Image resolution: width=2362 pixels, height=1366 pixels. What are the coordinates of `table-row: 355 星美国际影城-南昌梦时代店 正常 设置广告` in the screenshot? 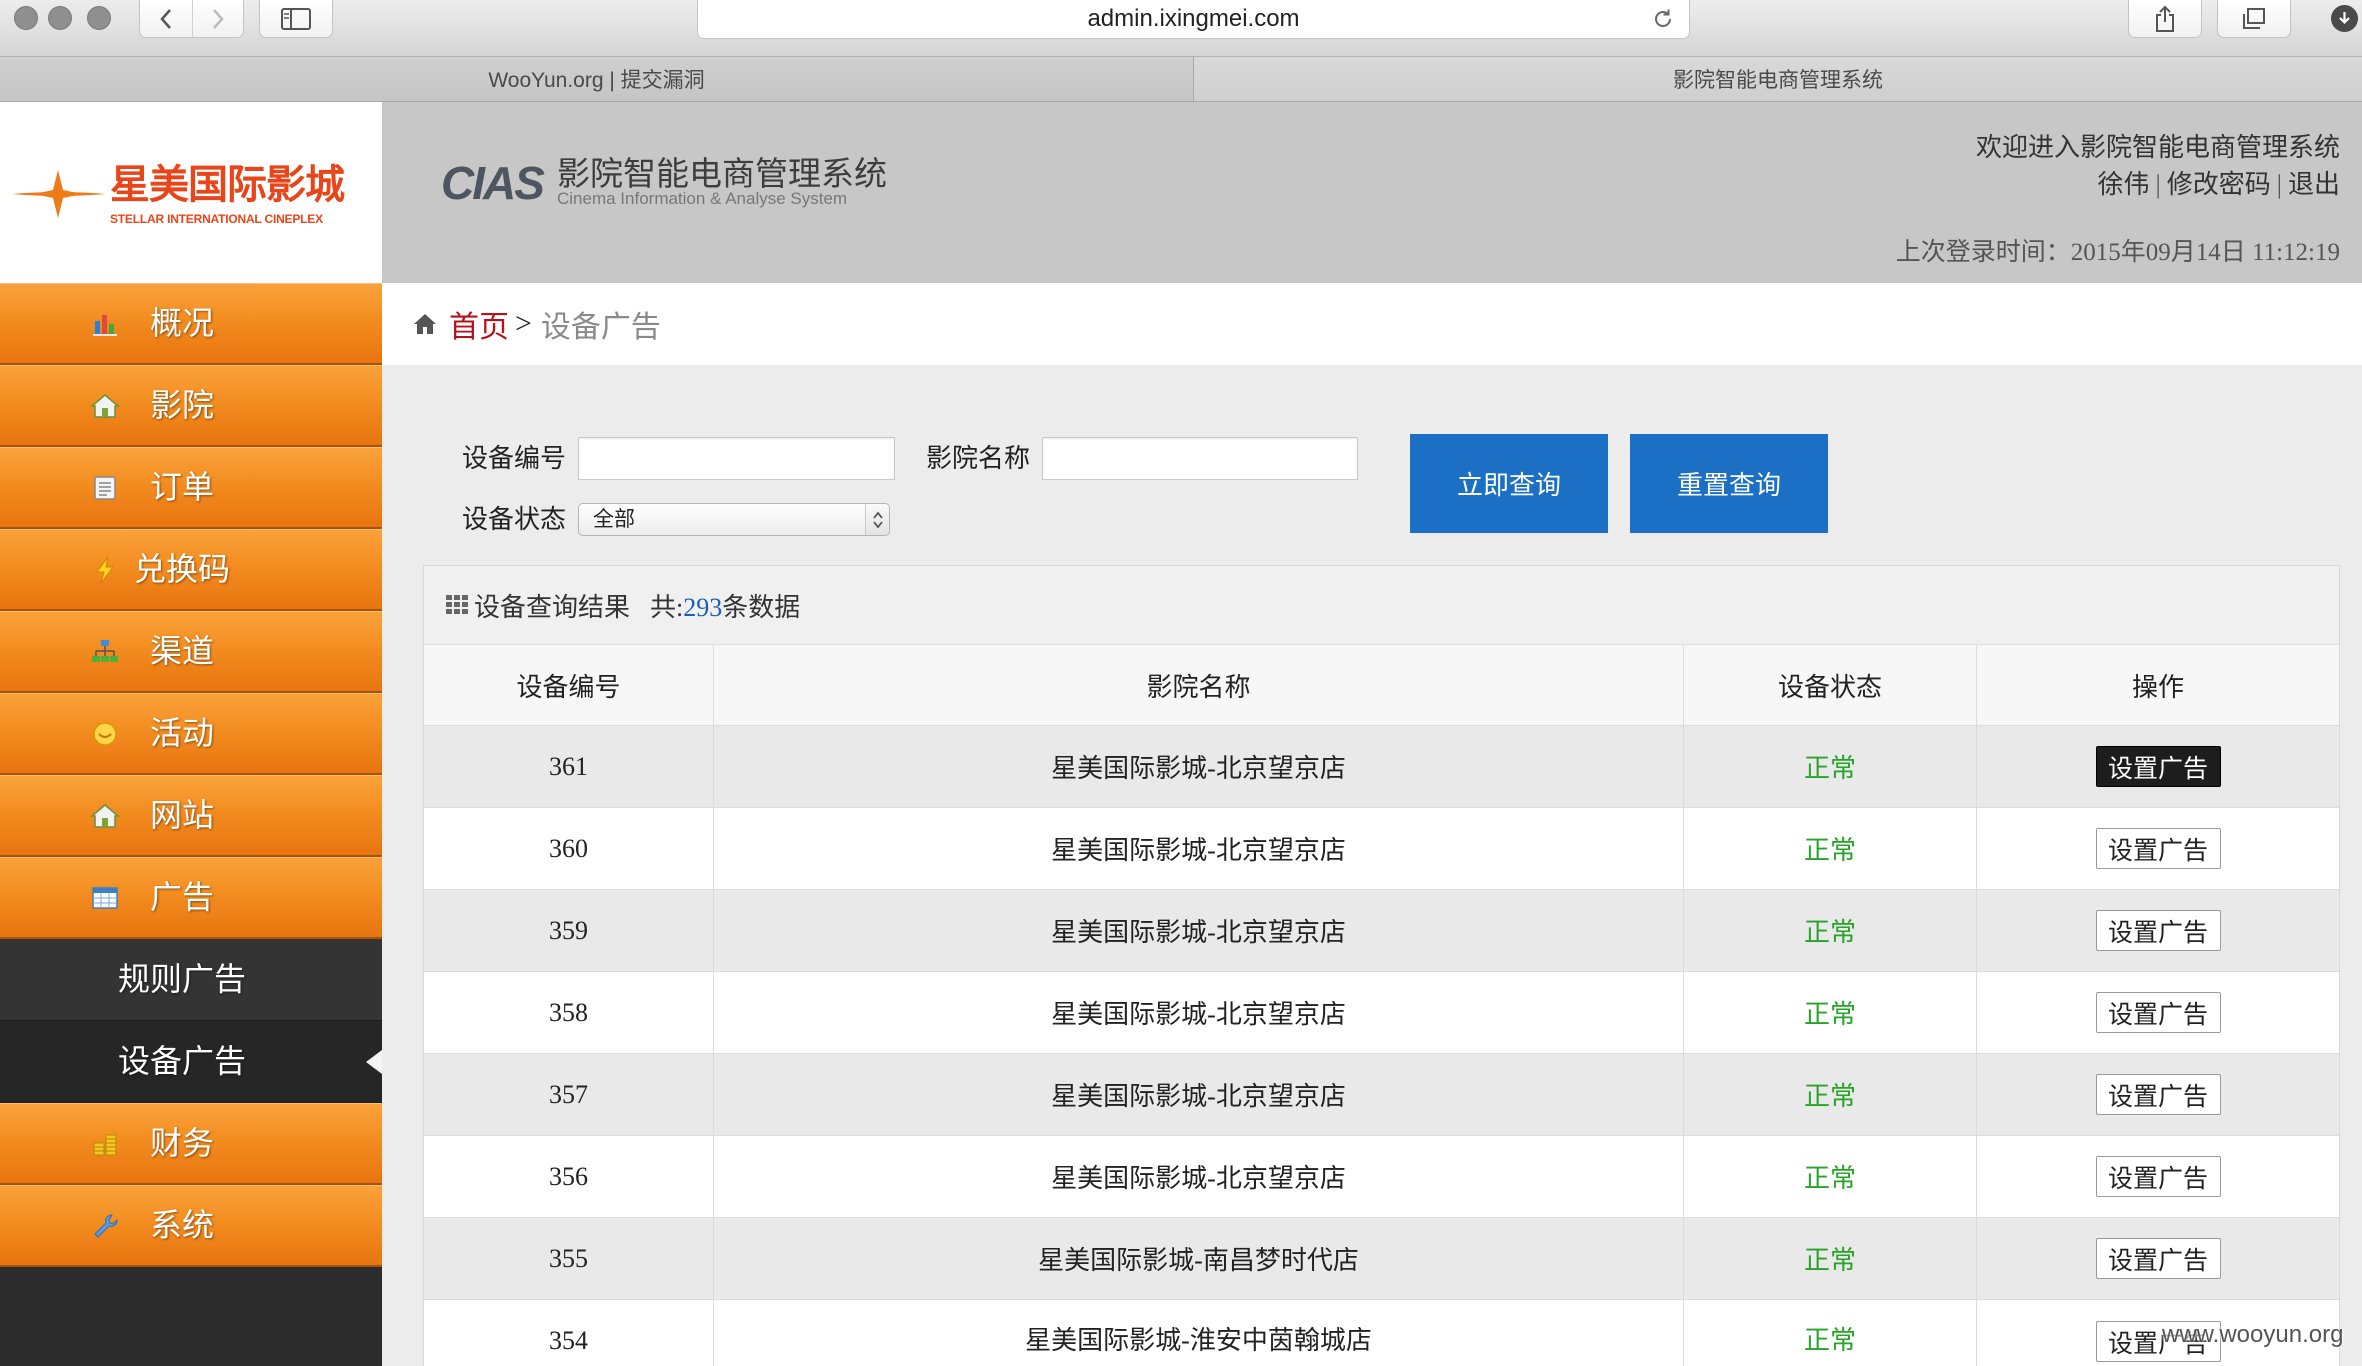 It's located at (1381, 1259).